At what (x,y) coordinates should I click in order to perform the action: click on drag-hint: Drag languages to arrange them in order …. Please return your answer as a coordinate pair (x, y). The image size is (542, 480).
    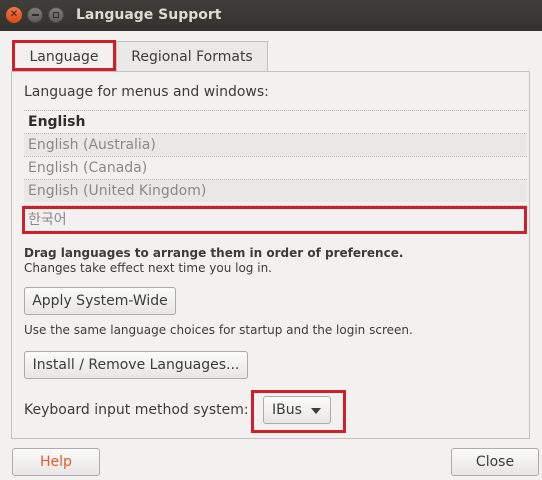
    Looking at the image, I should click on (214, 253).